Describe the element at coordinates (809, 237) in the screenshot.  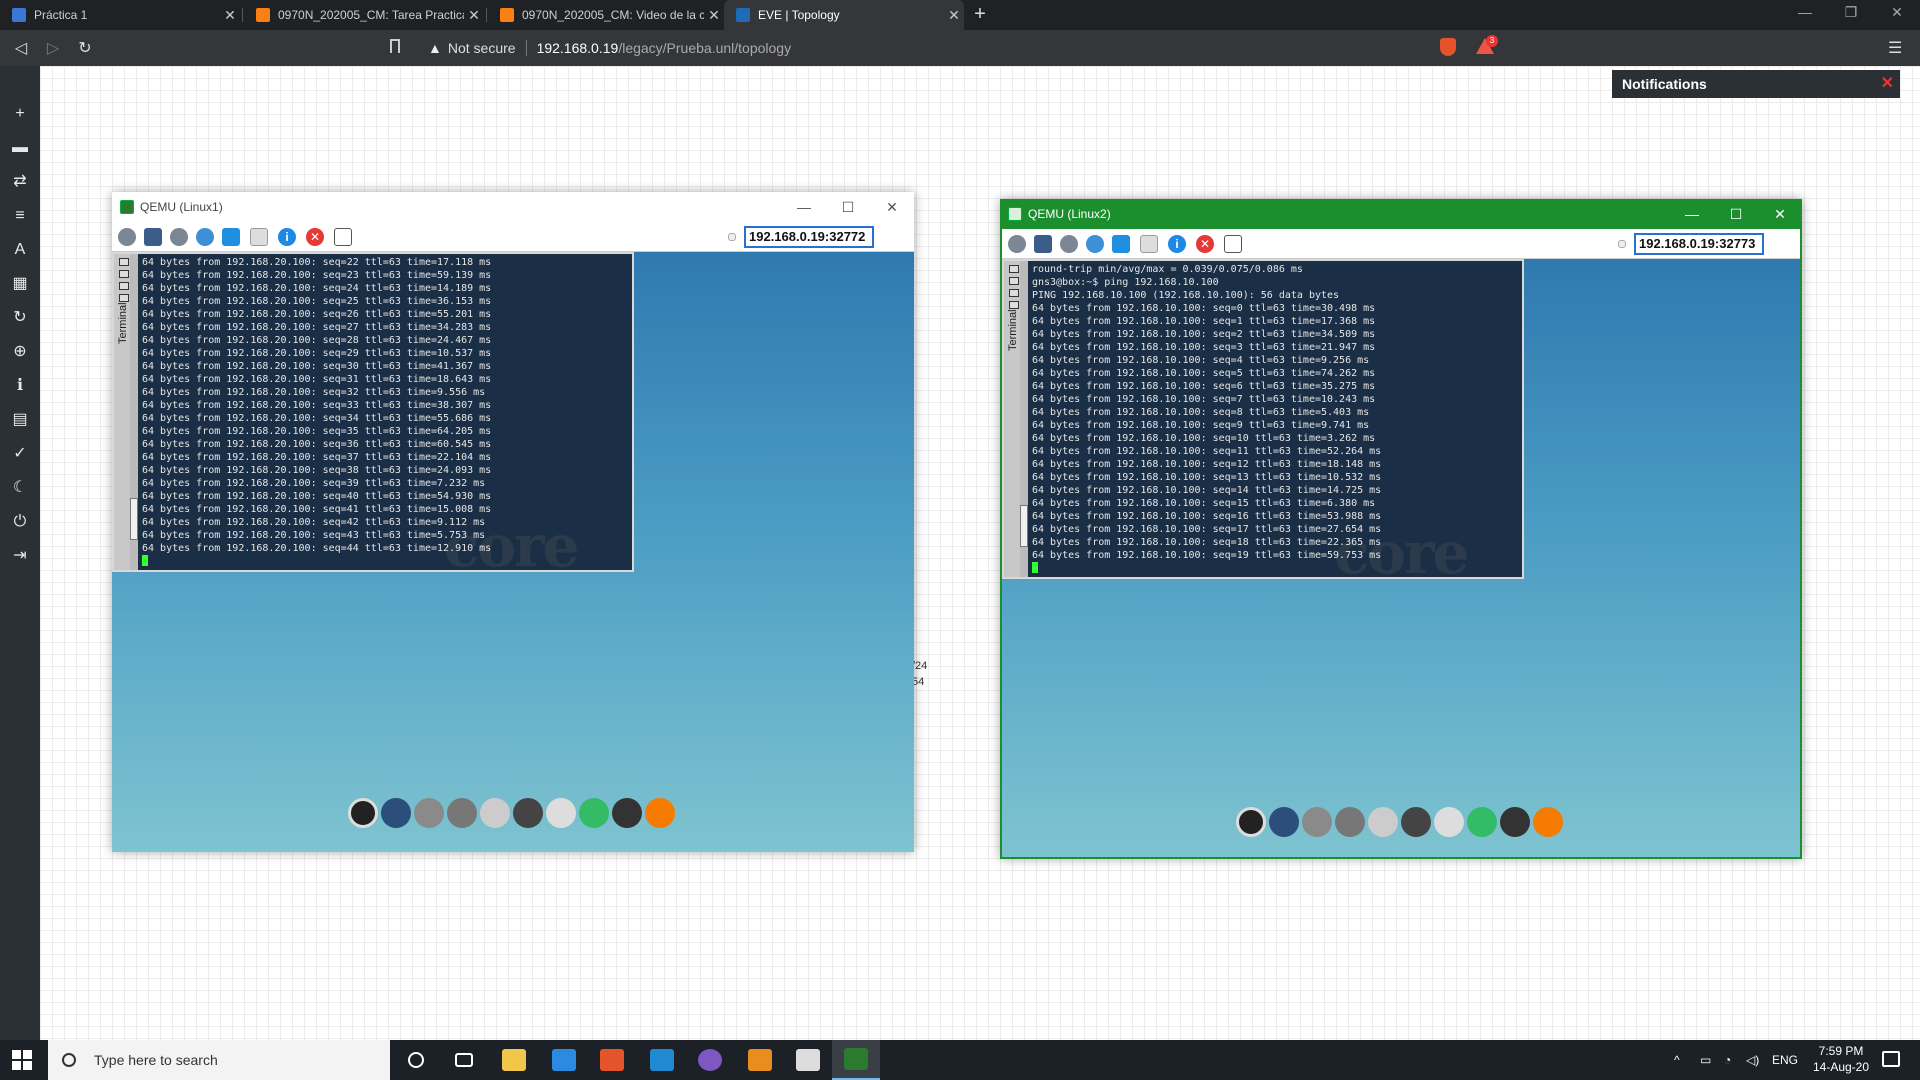
I see `vnc-address-field: 192.168.0.19:32772` at that location.